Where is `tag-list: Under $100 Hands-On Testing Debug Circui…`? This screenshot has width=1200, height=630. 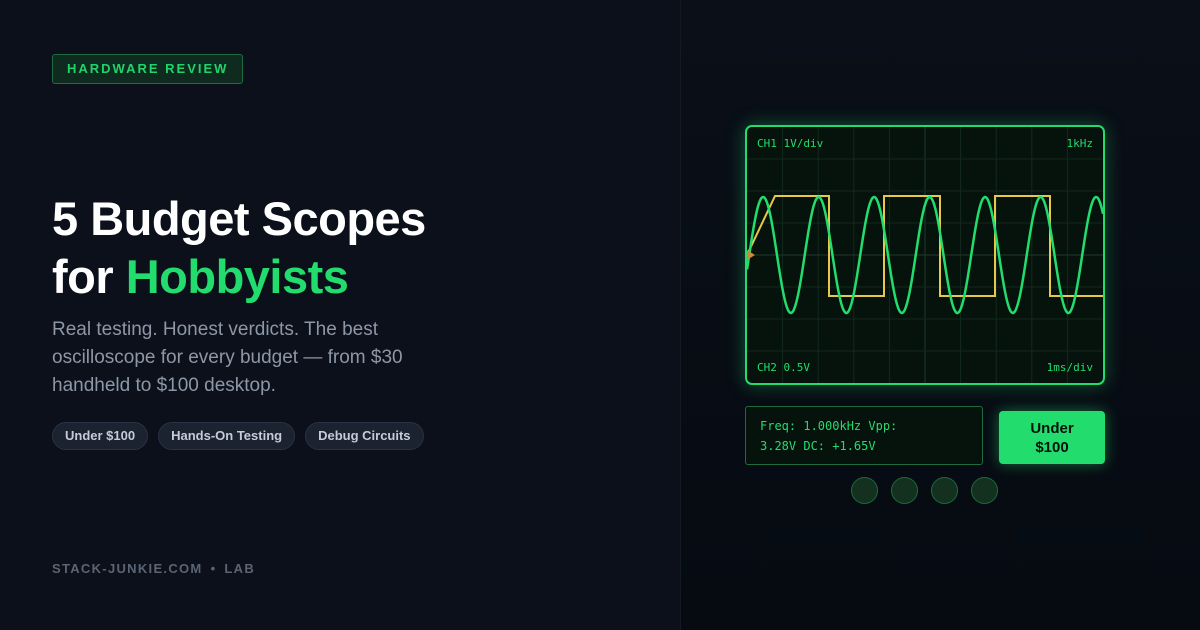 tag-list: Under $100 Hands-On Testing Debug Circui… is located at coordinates (238, 436).